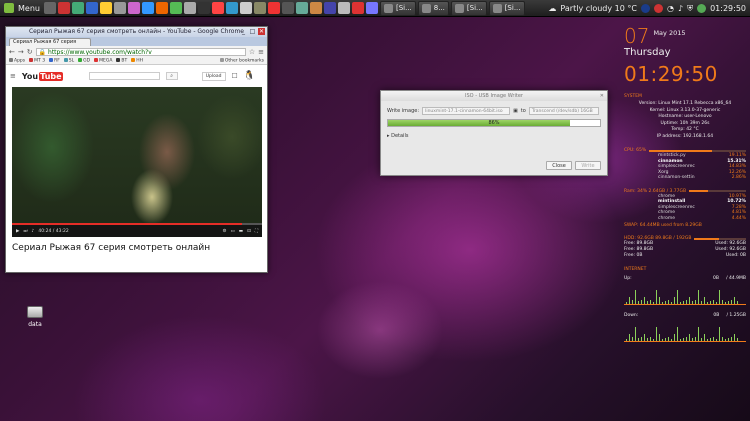 Image resolution: width=750 pixels, height=421 pixels. What do you see at coordinates (17, 231) in the screenshot?
I see `play-icon: ▶` at bounding box center [17, 231].